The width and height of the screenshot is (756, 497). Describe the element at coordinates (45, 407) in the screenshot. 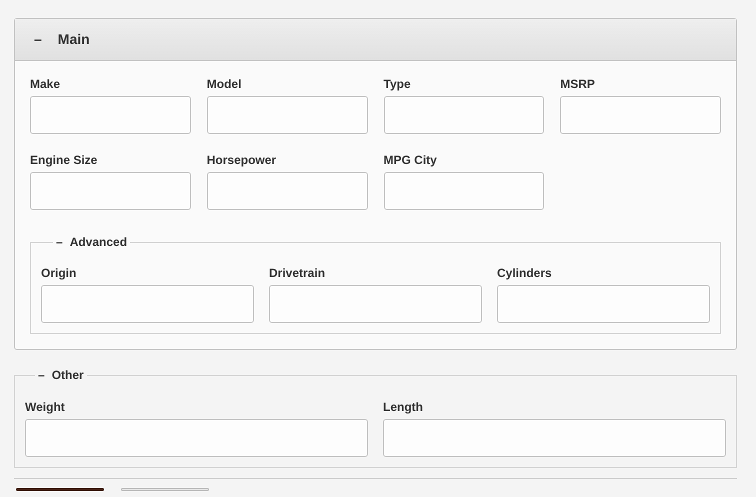

I see `field-label: Weight` at that location.